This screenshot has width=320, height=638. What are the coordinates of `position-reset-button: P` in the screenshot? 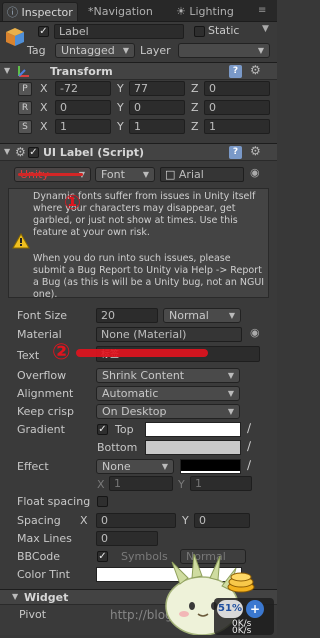 It's located at (25, 89).